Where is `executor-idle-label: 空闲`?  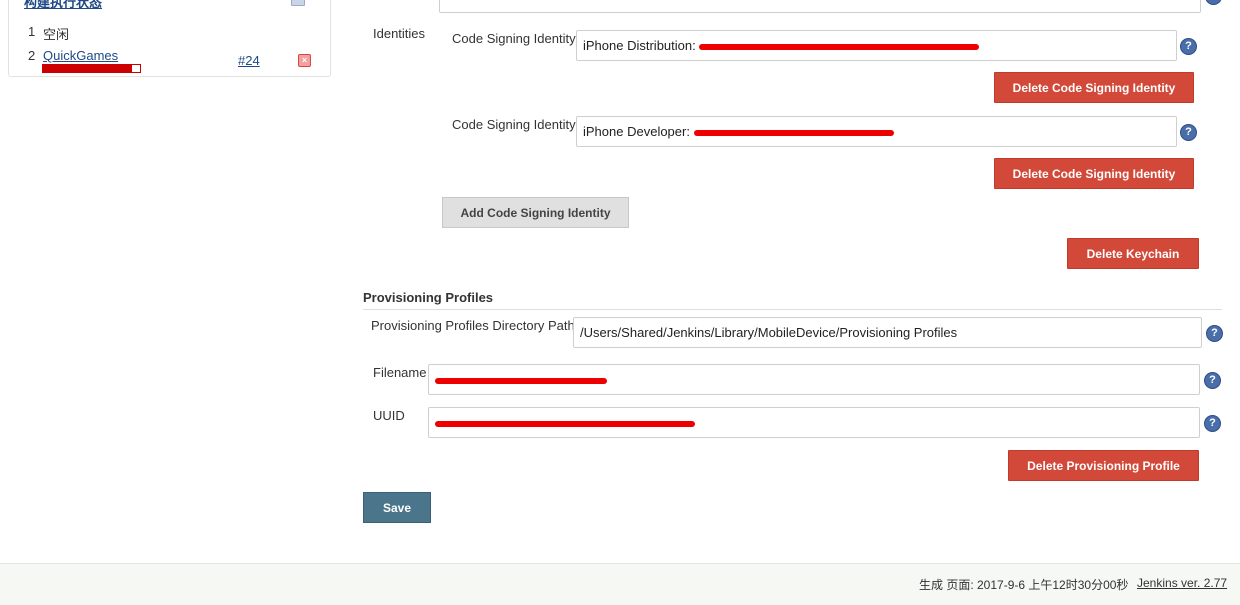
executor-idle-label: 空闲 is located at coordinates (56, 34).